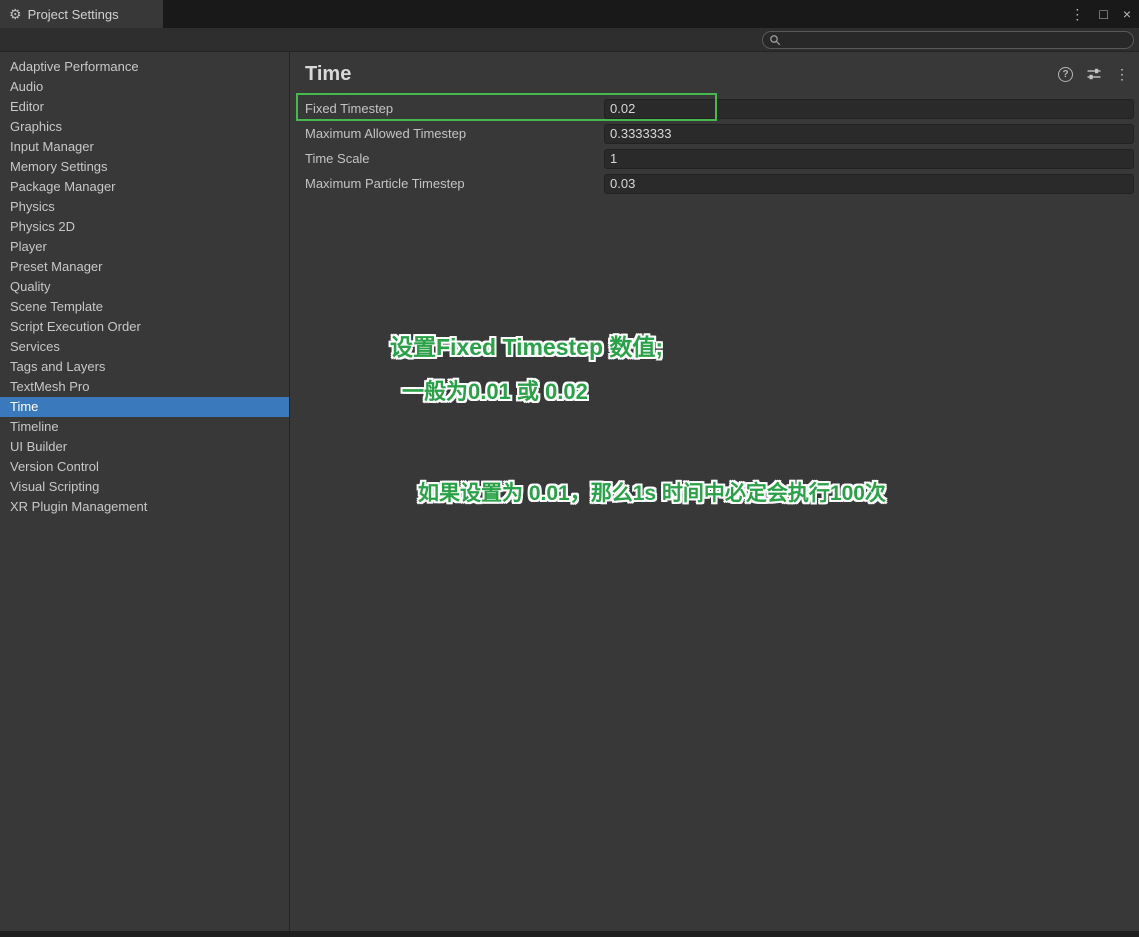 The width and height of the screenshot is (1139, 937). What do you see at coordinates (328, 73) in the screenshot?
I see `page-title: Time` at bounding box center [328, 73].